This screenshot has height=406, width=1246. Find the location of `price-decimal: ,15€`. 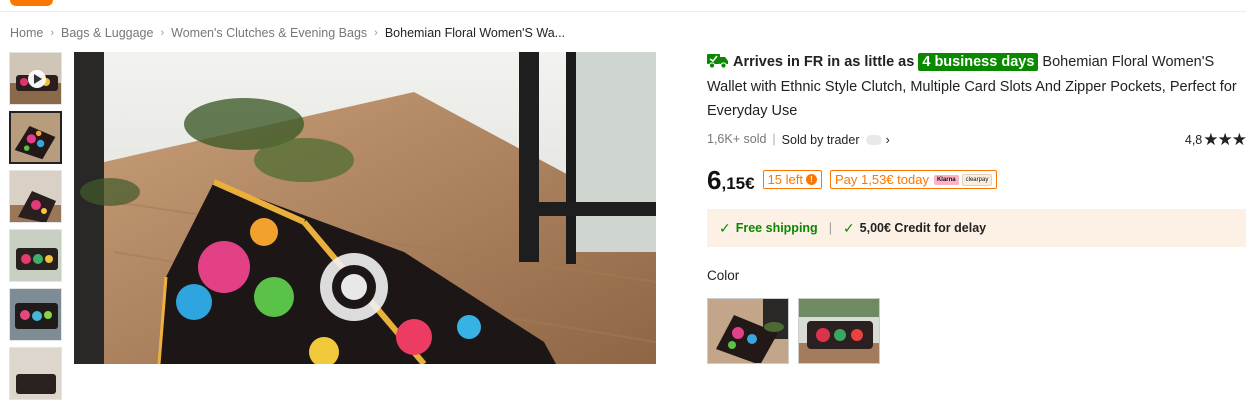

price-decimal: ,15€ is located at coordinates (738, 183).